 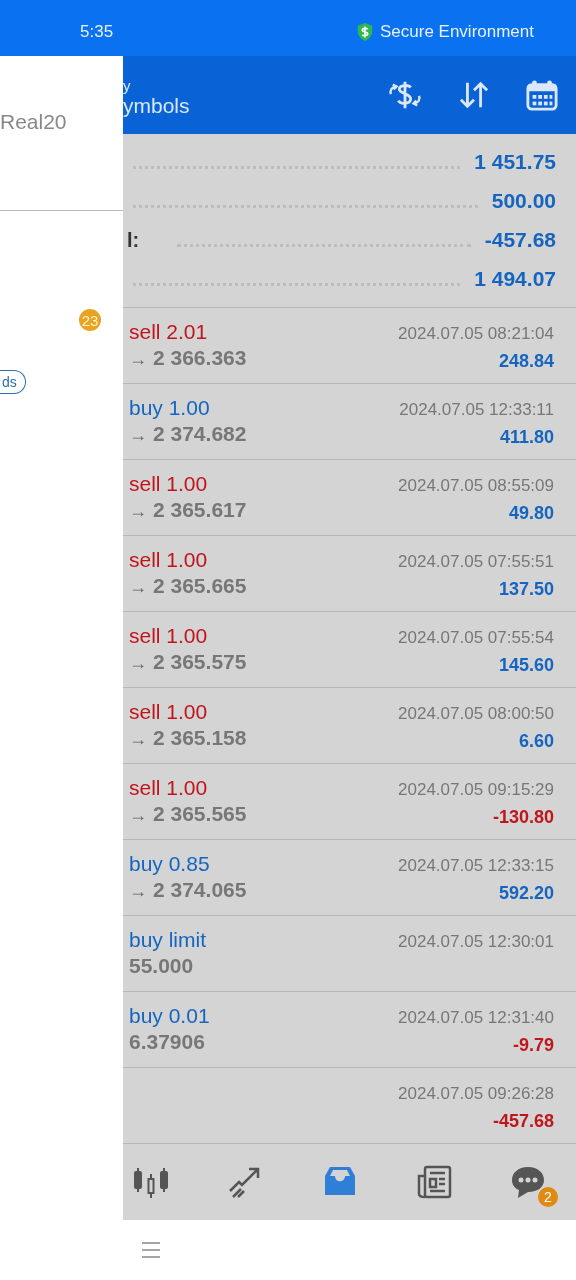 I want to click on order-price: 2 365.565, so click(x=200, y=814).